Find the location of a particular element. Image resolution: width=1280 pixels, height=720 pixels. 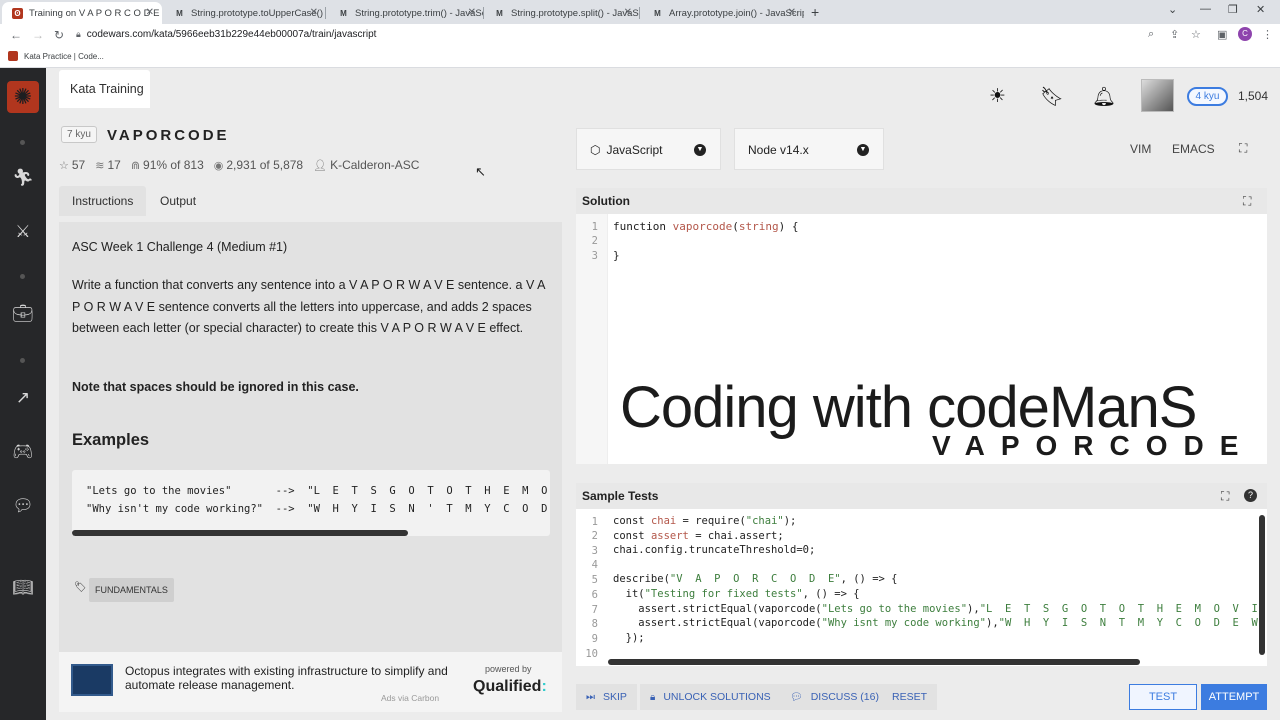

close-window-icon: ✕ is located at coordinates (1260, 9).